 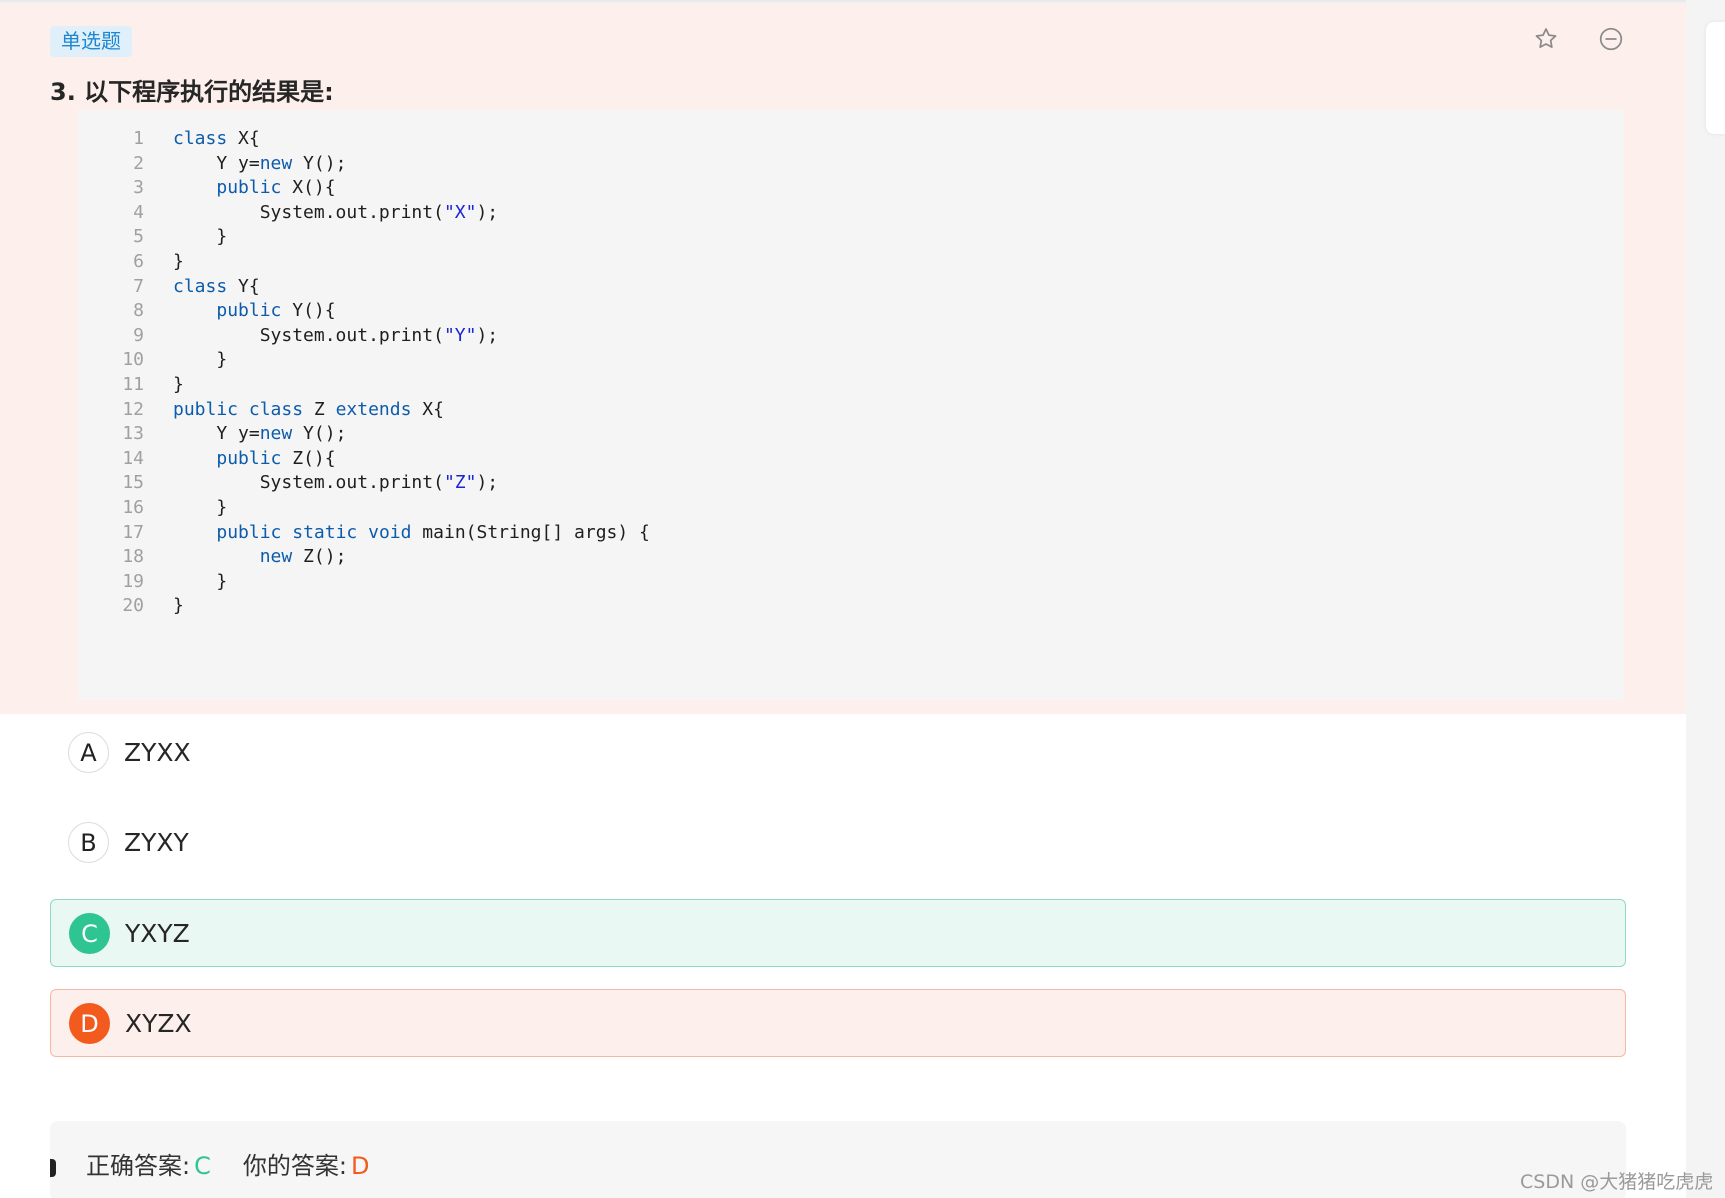 I want to click on favorite-star-svg, so click(x=1546, y=38).